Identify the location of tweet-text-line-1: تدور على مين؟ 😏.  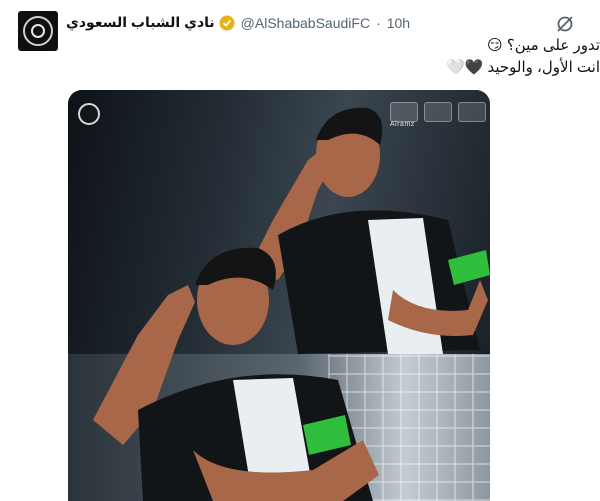
(543, 45).